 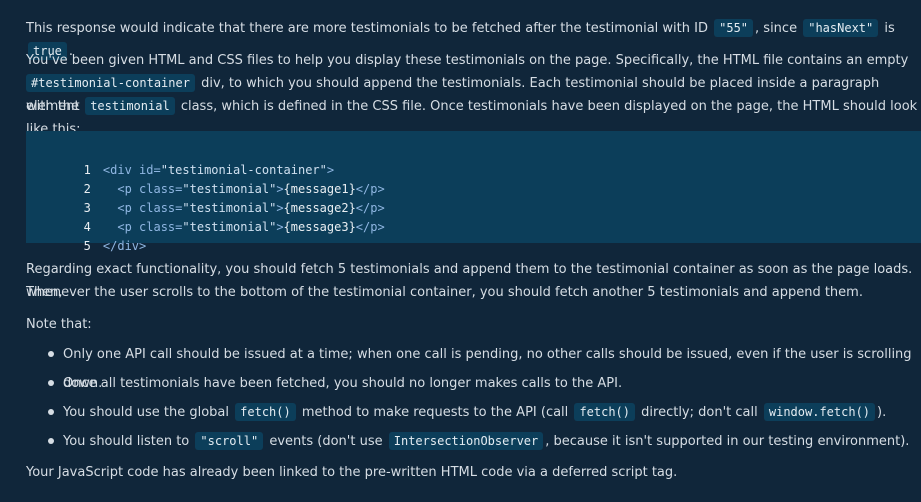 I want to click on note-text-a: You should listen to, so click(x=126, y=441).